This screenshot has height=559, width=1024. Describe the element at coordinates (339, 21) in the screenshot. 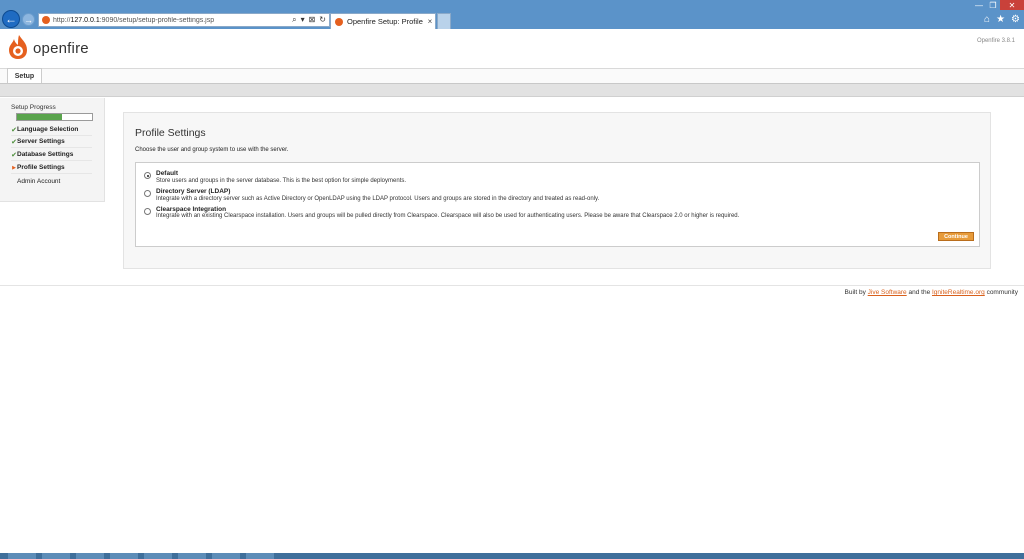

I see `tab-favicon-icon` at that location.